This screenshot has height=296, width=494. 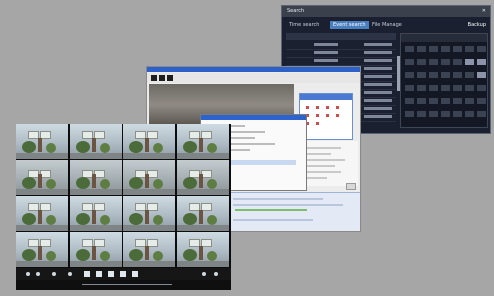 What do you see at coordinates (263, 162) in the screenshot?
I see `selection-bar` at bounding box center [263, 162].